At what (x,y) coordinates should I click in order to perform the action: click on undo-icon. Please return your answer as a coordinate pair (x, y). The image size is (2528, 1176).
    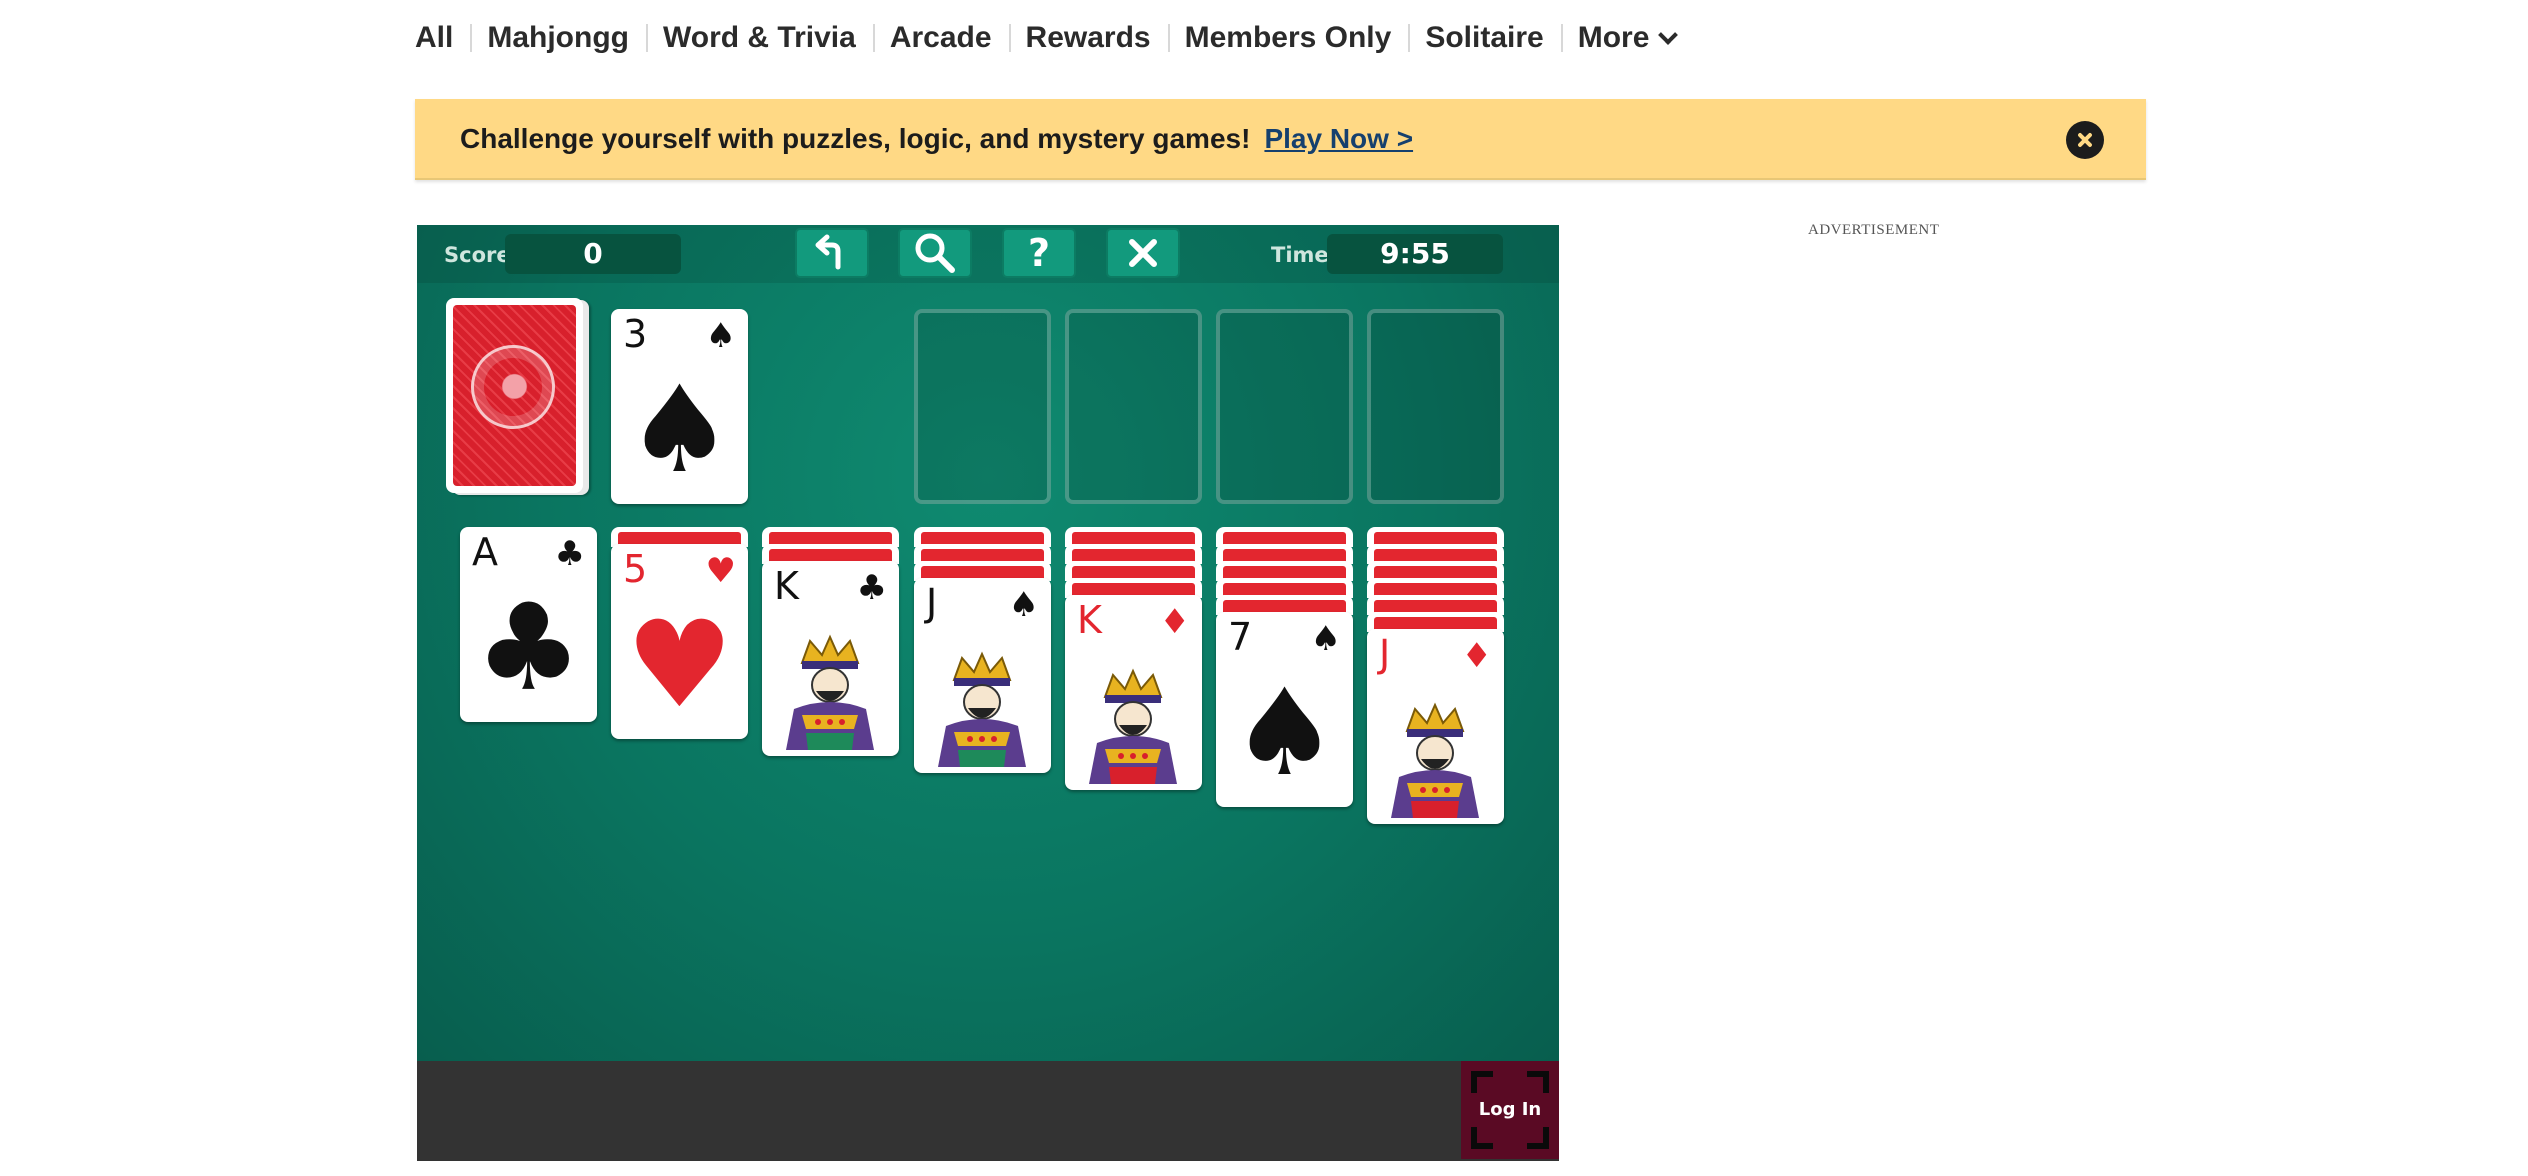
    Looking at the image, I should click on (828, 252).